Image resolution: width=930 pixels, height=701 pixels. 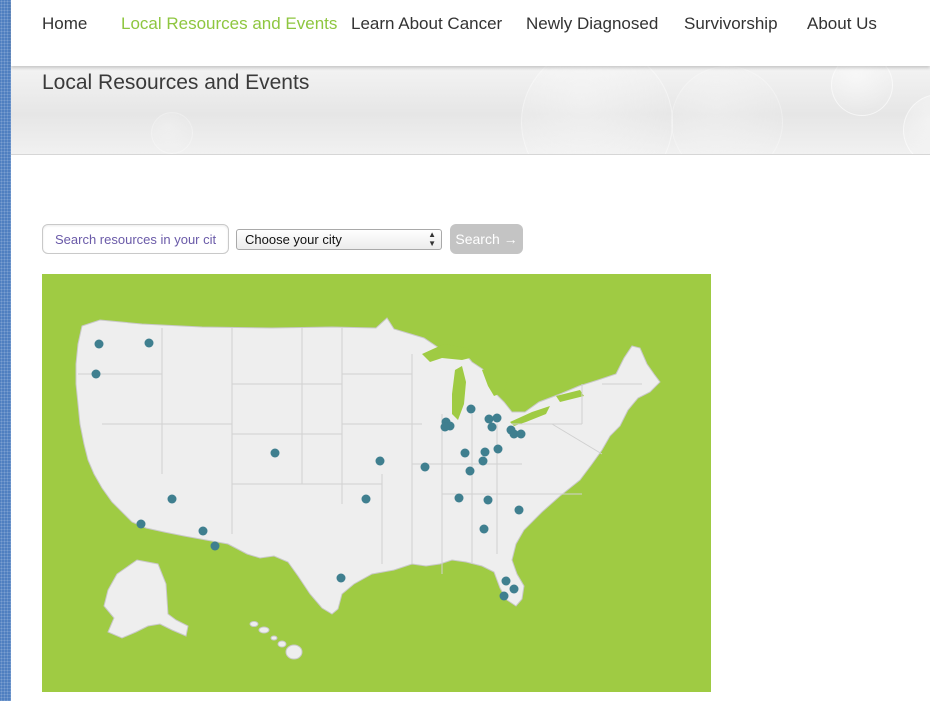 What do you see at coordinates (426, 24) in the screenshot?
I see `nav-learn-about-cancer: Learn About Cancer` at bounding box center [426, 24].